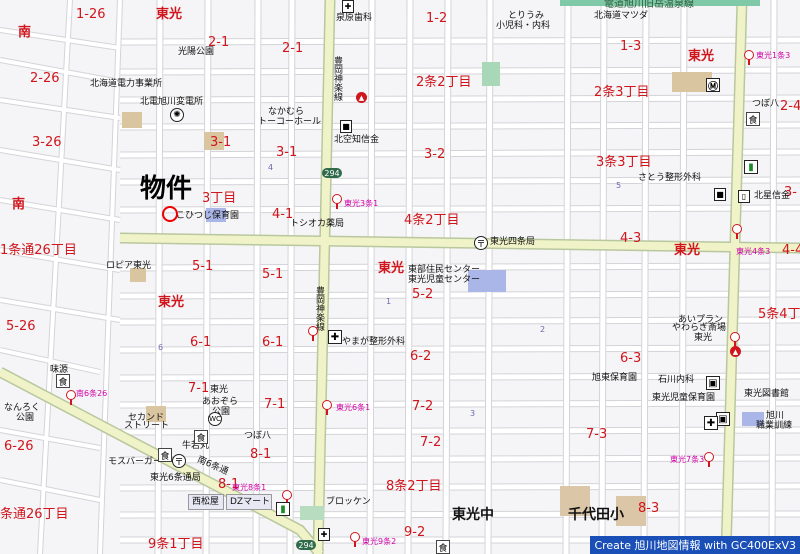 The image size is (800, 554). What do you see at coordinates (631, 358) in the screenshot?
I see `area-label: 6-3` at bounding box center [631, 358].